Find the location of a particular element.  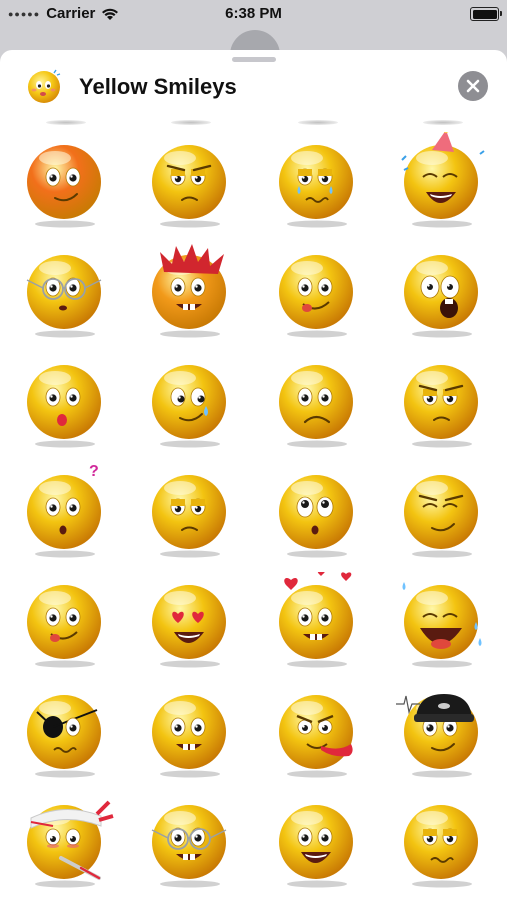

pirate-smiley-sticker is located at coordinates (65, 732).